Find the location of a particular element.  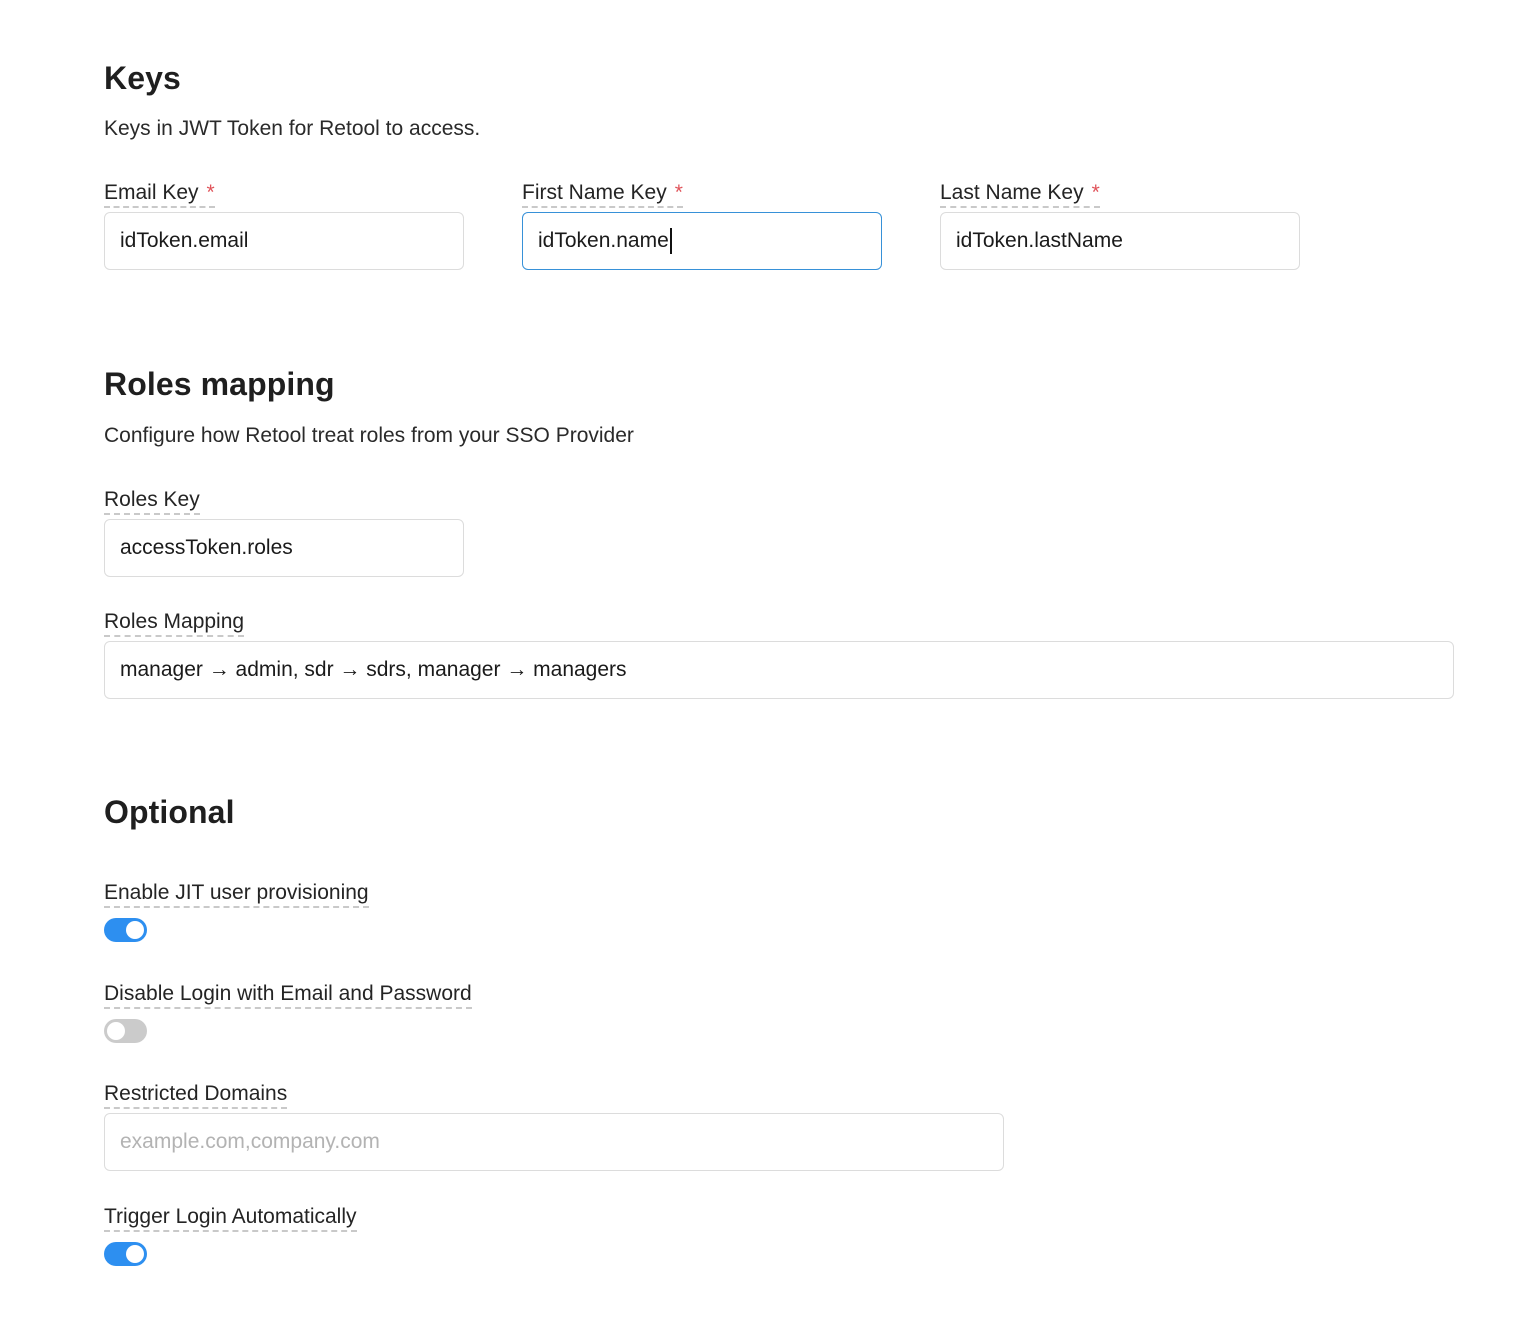

roles-key-value: accessToken.roles is located at coordinates (206, 547).